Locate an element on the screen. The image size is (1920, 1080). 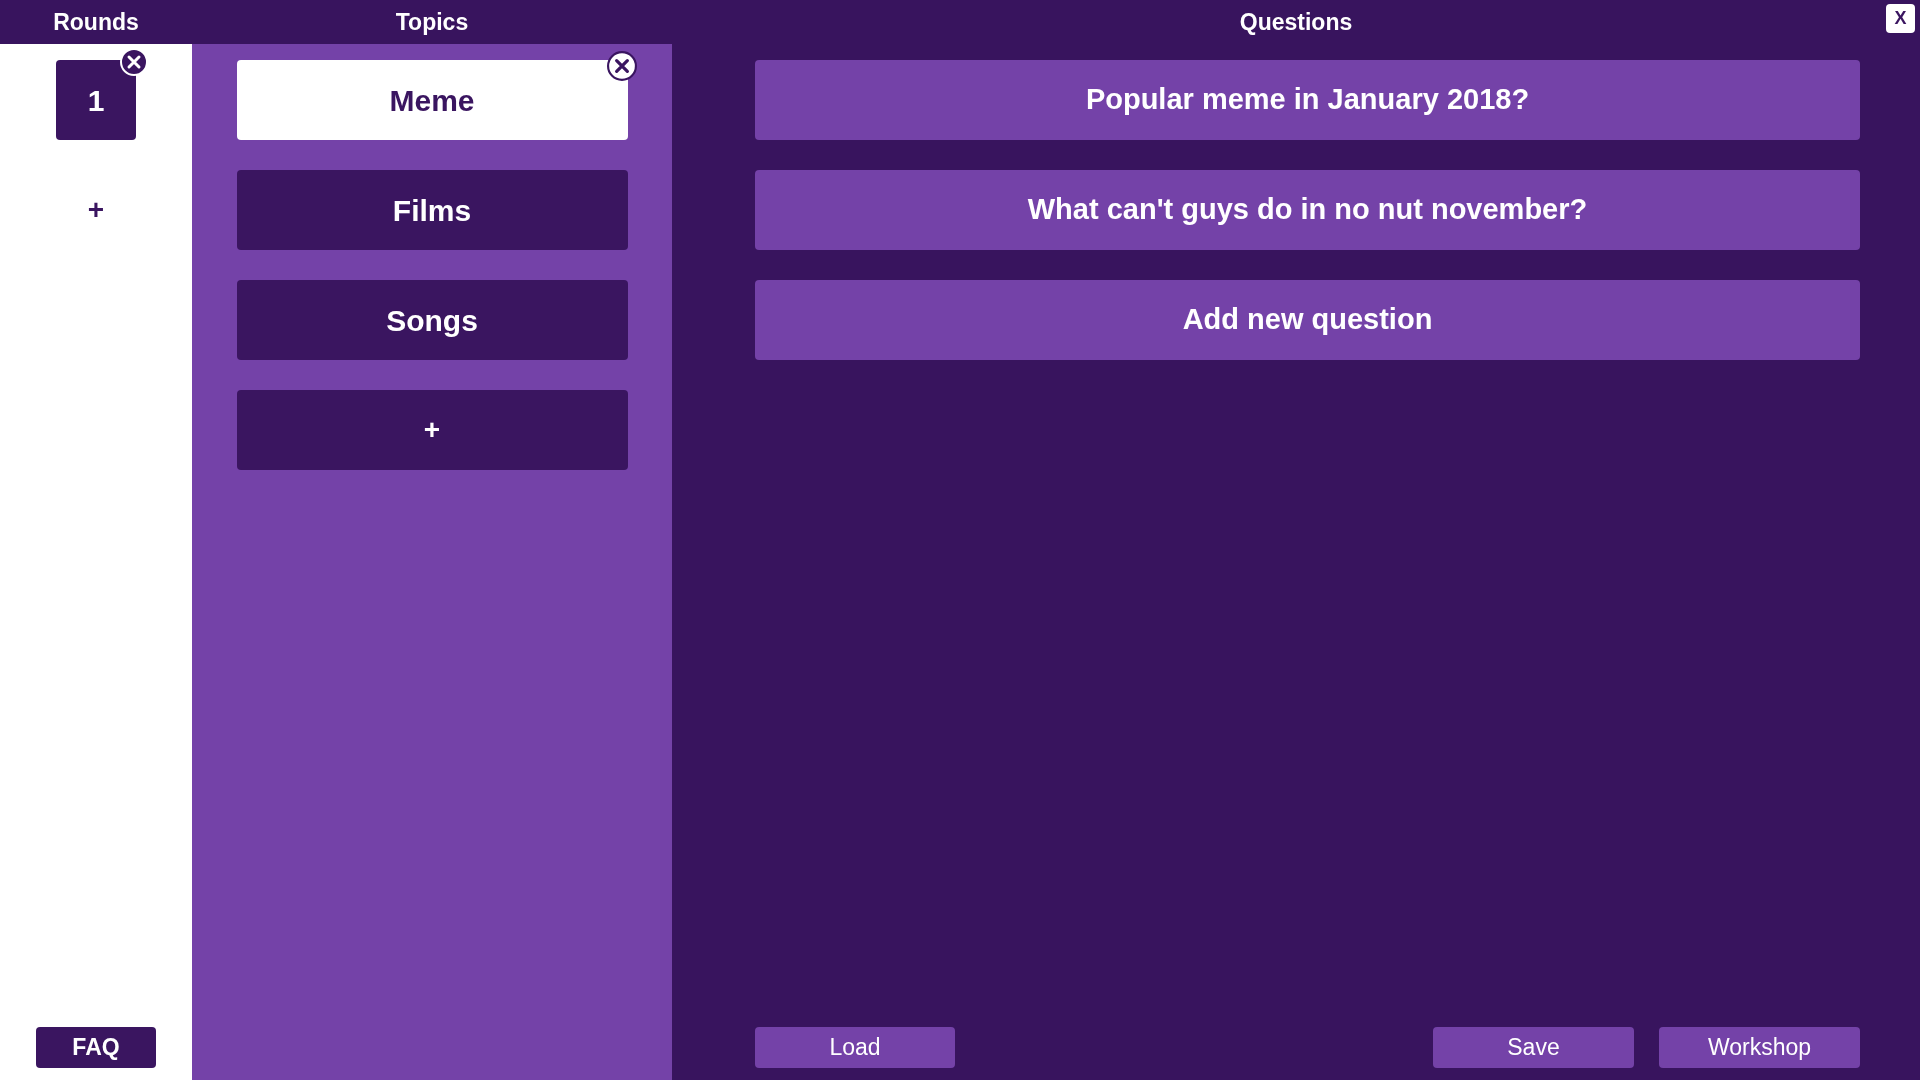
add-round-button: + is located at coordinates (96, 210).